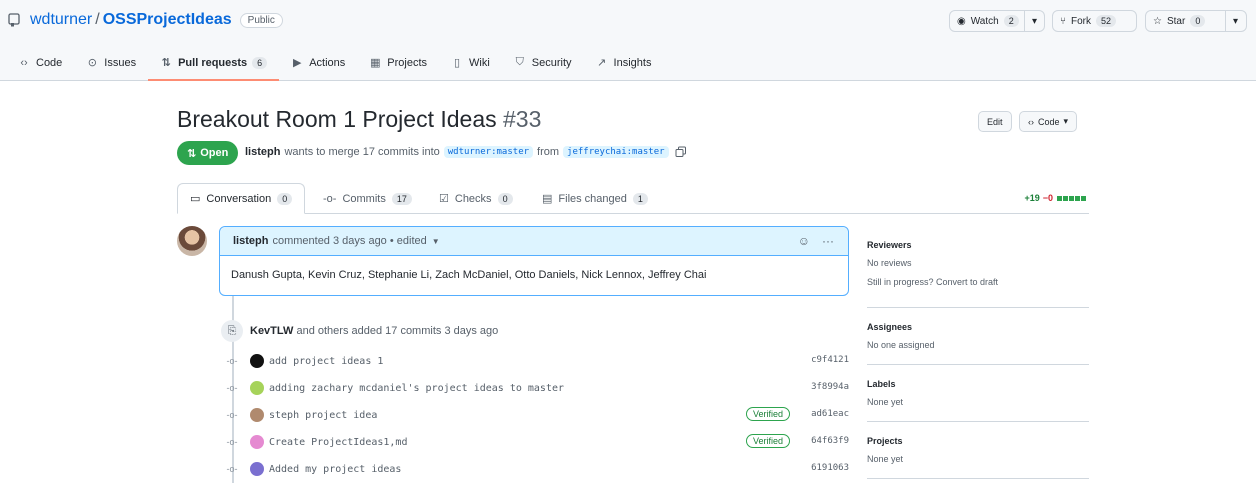 The width and height of the screenshot is (1256, 483). Describe the element at coordinates (961, 21) in the screenshot. I see `eye-icon: ◉` at that location.